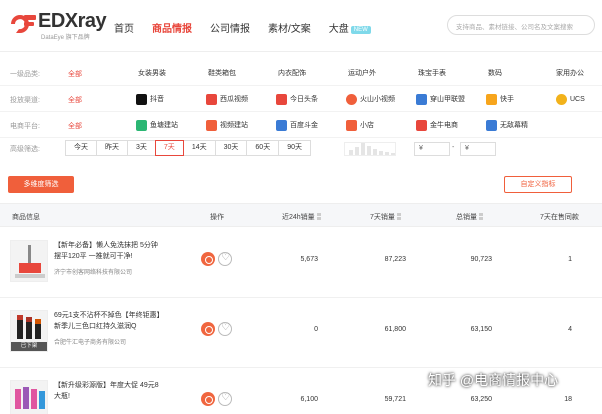 The width and height of the screenshot is (602, 414). I want to click on product-title: 【新升级彩源版】年度大促 49元8大瓶!, so click(108, 391).